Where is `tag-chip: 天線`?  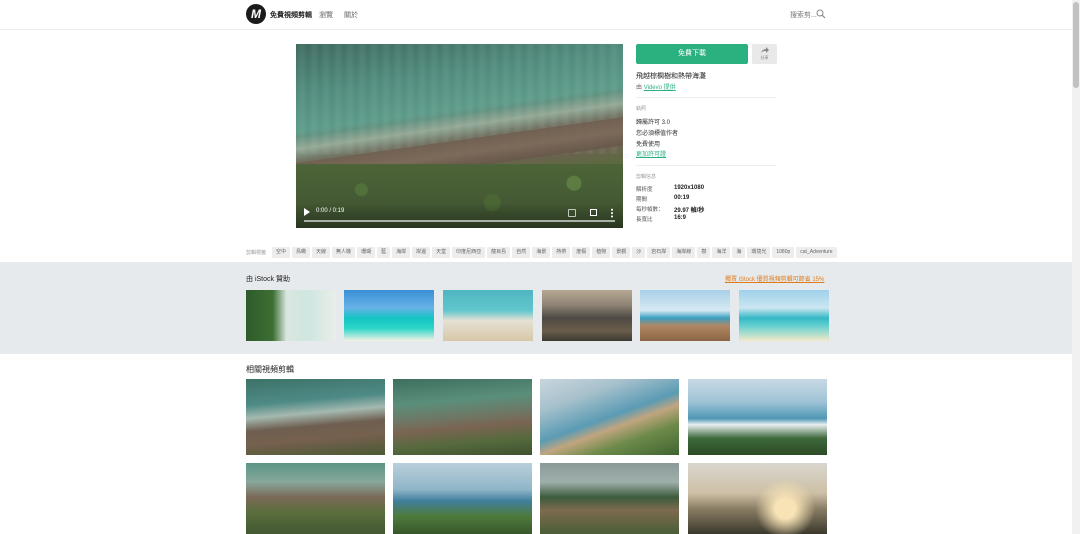 tag-chip: 天線 is located at coordinates (321, 252).